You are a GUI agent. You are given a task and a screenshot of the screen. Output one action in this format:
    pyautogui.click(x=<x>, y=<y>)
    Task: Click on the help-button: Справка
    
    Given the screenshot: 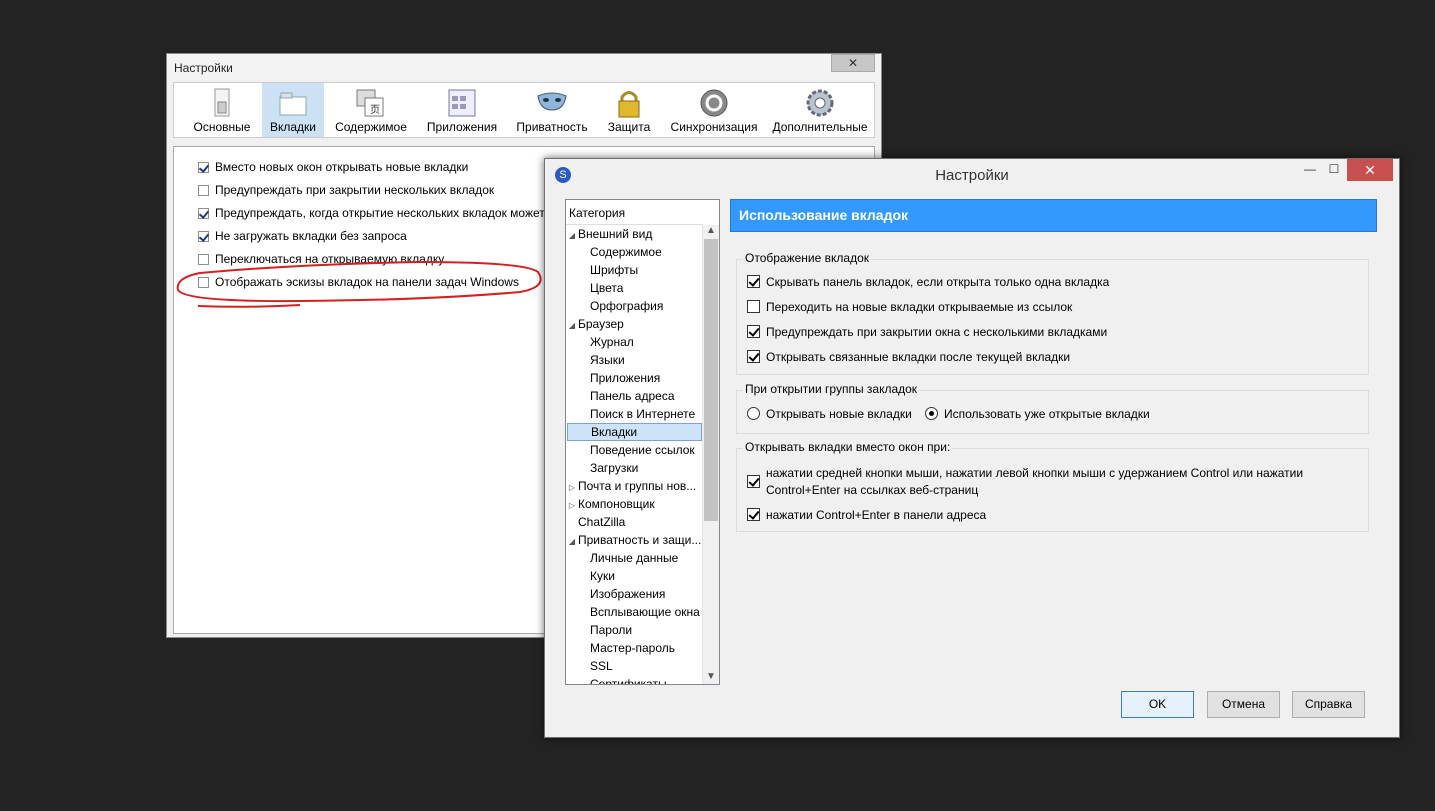 What is the action you would take?
    pyautogui.click(x=1328, y=704)
    